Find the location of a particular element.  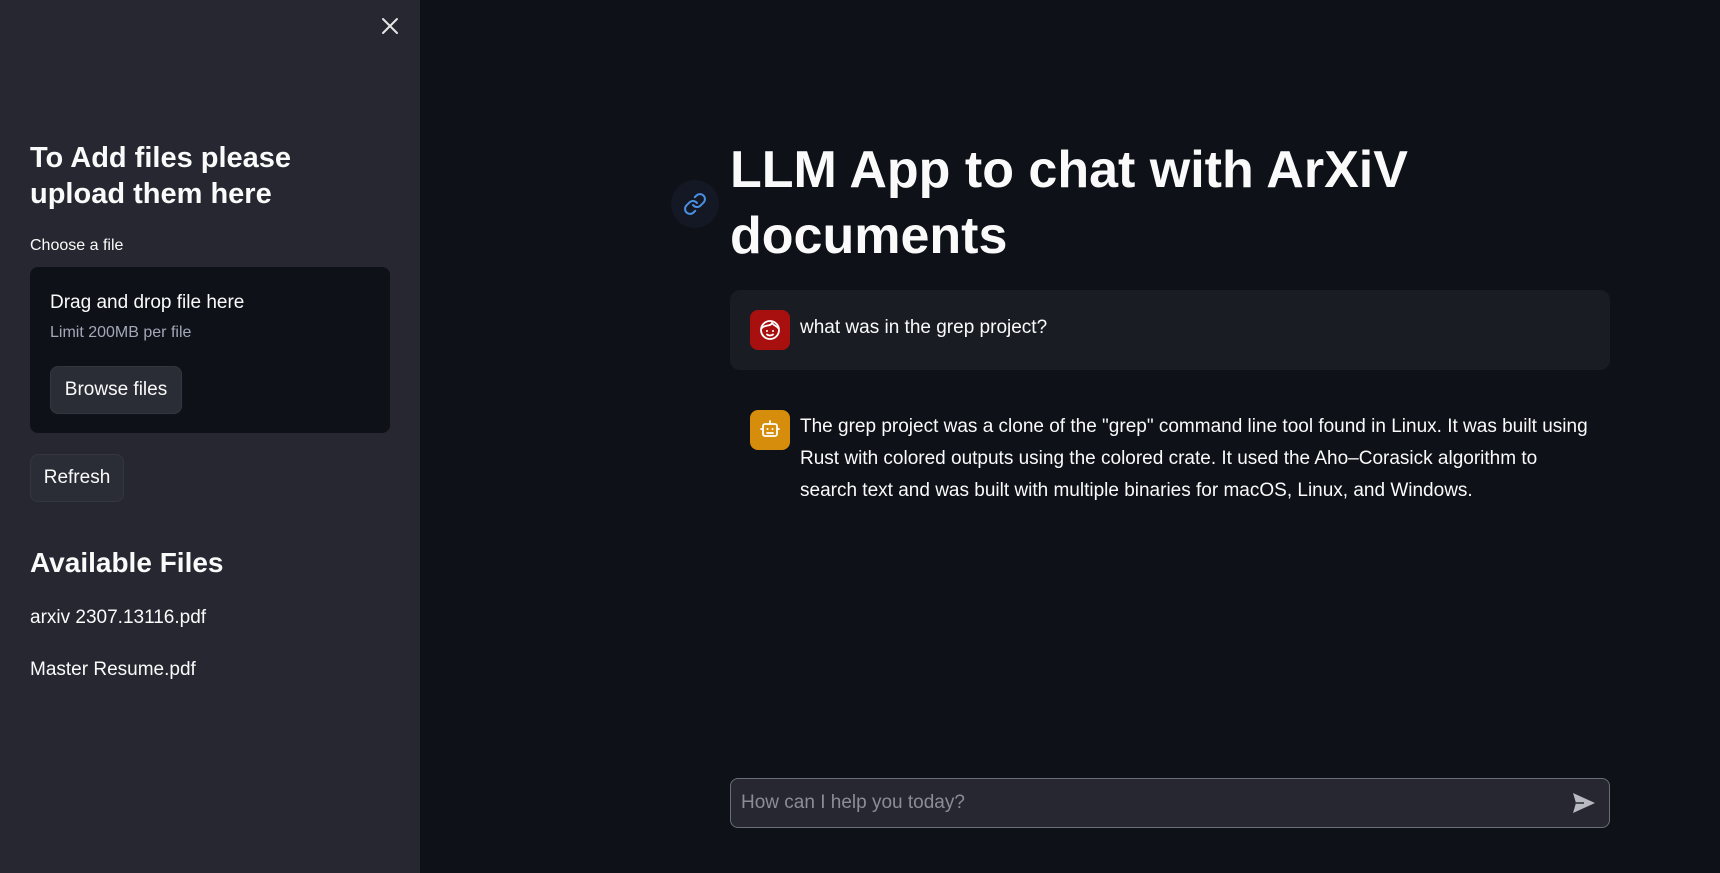

assistant-avatar is located at coordinates (770, 430).